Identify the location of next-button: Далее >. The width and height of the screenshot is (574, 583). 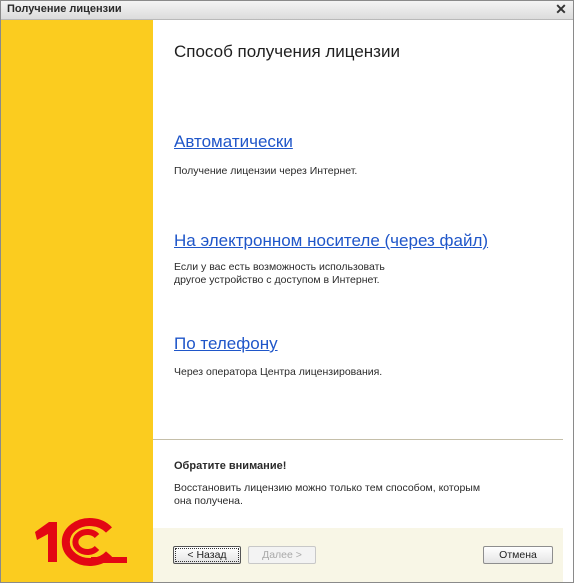
(282, 555).